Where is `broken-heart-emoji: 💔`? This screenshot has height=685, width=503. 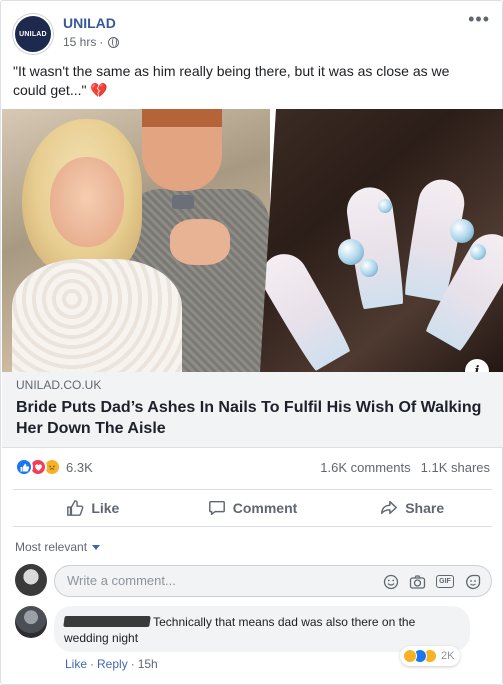
broken-heart-emoji: 💔 is located at coordinates (99, 90).